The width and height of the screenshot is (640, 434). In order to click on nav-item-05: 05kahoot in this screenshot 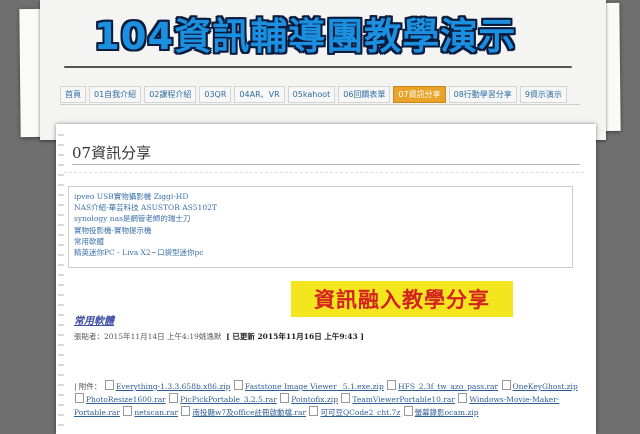, I will do `click(311, 94)`.